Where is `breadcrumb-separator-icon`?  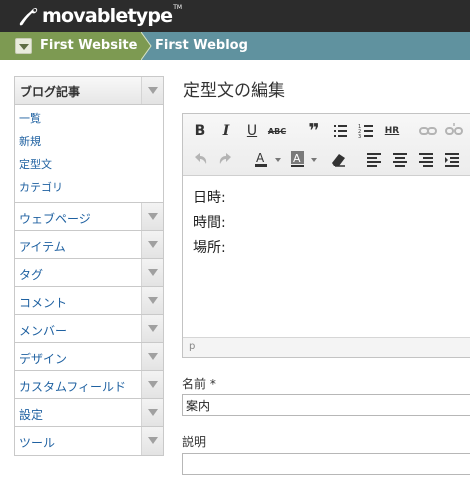 breadcrumb-separator-icon is located at coordinates (146, 46).